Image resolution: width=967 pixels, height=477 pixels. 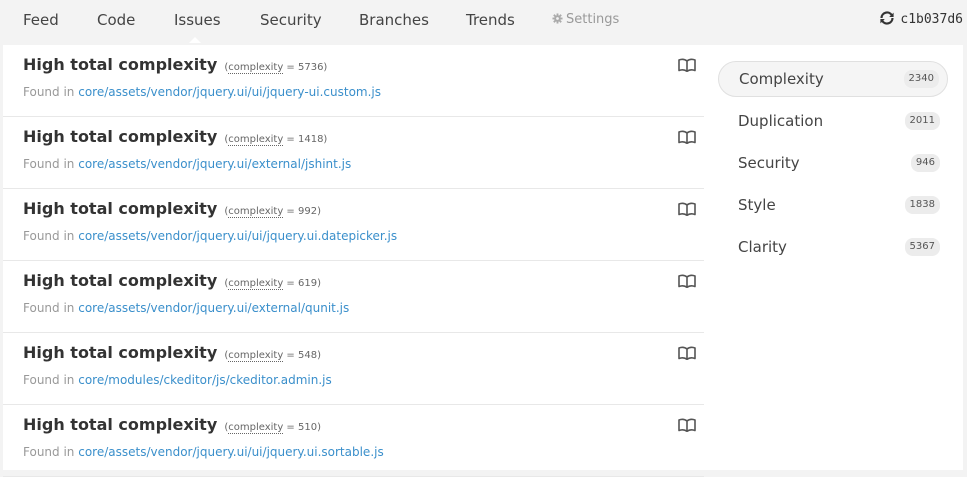 What do you see at coordinates (757, 205) in the screenshot?
I see `category-label: Style` at bounding box center [757, 205].